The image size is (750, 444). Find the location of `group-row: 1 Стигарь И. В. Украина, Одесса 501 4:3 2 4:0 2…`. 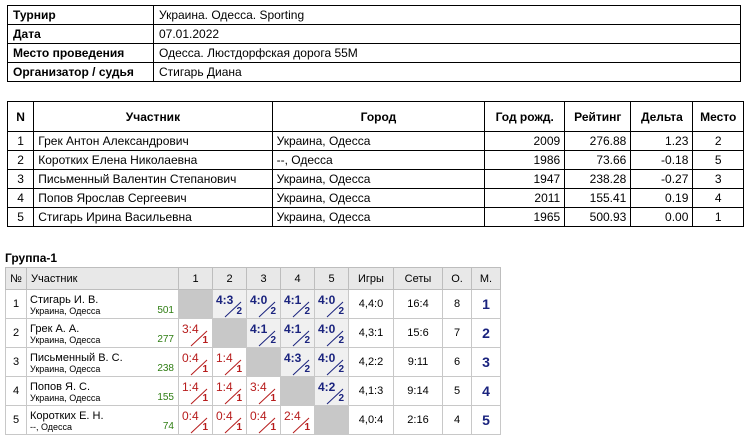

group-row: 1 Стигарь И. В. Украина, Одесса 501 4:3 2 4:0 2… is located at coordinates (253, 304).